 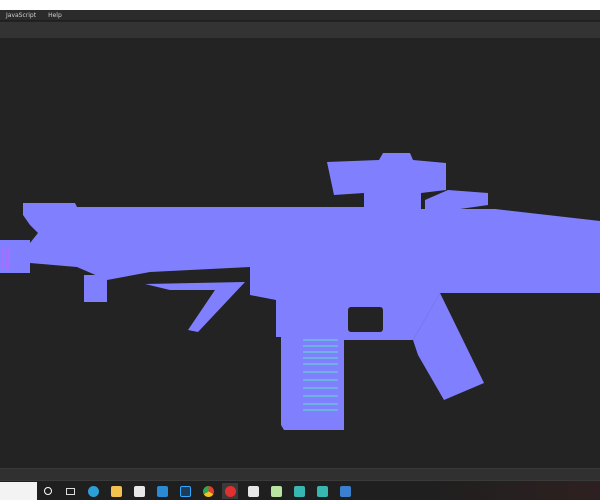 What do you see at coordinates (162, 491) in the screenshot?
I see `mail-icon` at bounding box center [162, 491].